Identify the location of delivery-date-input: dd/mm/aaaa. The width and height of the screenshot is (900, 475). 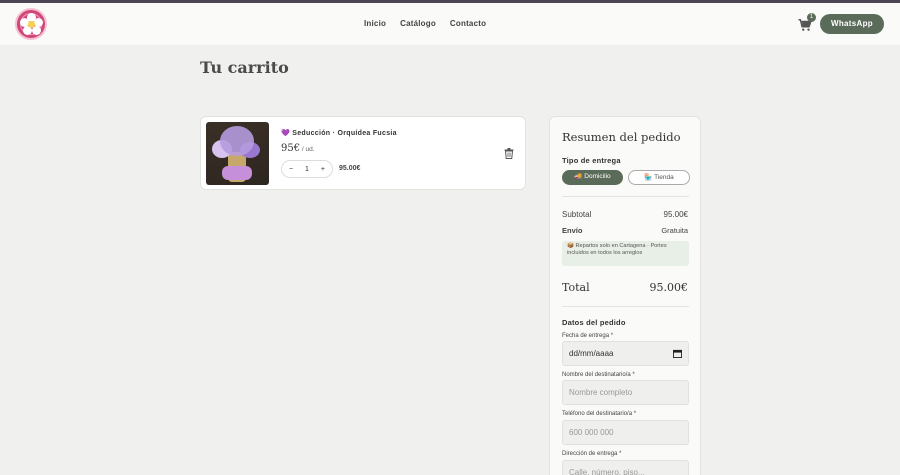
(625, 353).